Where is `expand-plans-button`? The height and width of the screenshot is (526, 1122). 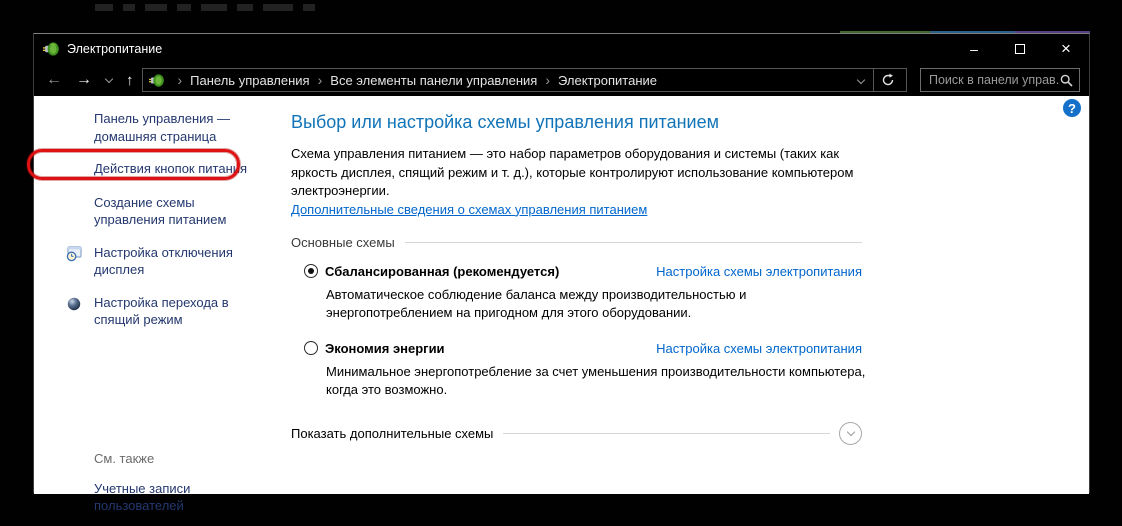 expand-plans-button is located at coordinates (850, 433).